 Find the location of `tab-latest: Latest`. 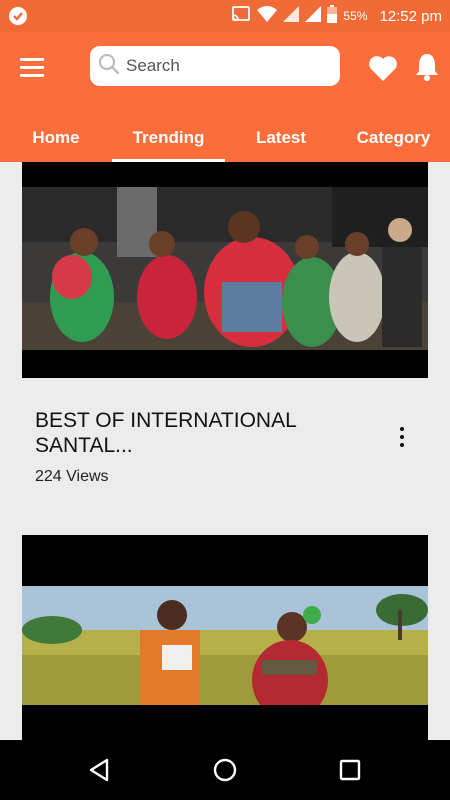

tab-latest: Latest is located at coordinates (281, 138).